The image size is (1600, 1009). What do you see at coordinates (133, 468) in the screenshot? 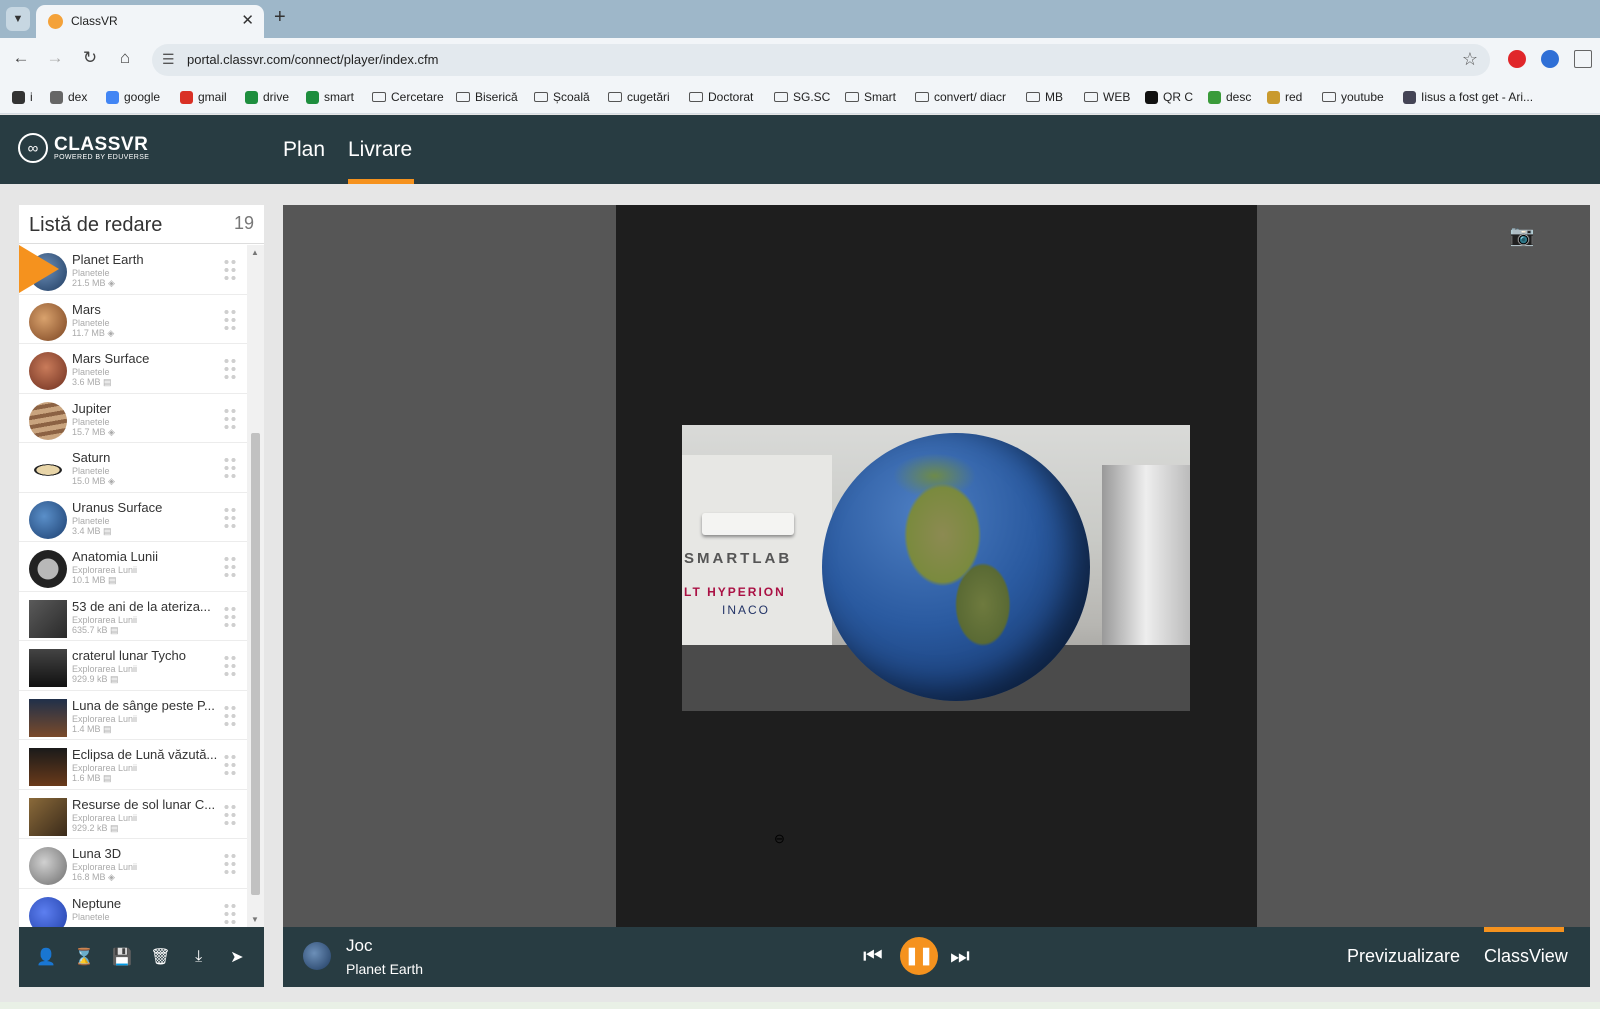
I see `playlist-item: Saturn Planetele 15.0 MB ◈` at bounding box center [133, 468].